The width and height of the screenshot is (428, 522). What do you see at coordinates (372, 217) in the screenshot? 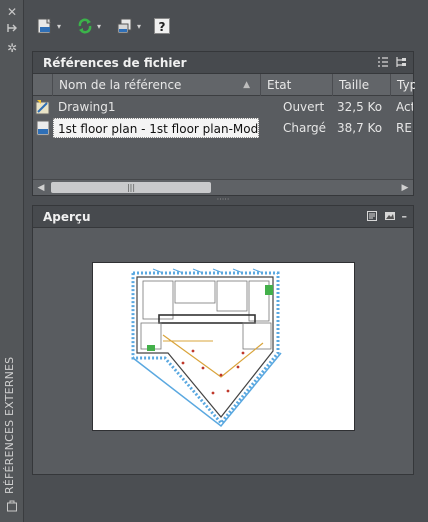
I see `details-view-icon` at bounding box center [372, 217].